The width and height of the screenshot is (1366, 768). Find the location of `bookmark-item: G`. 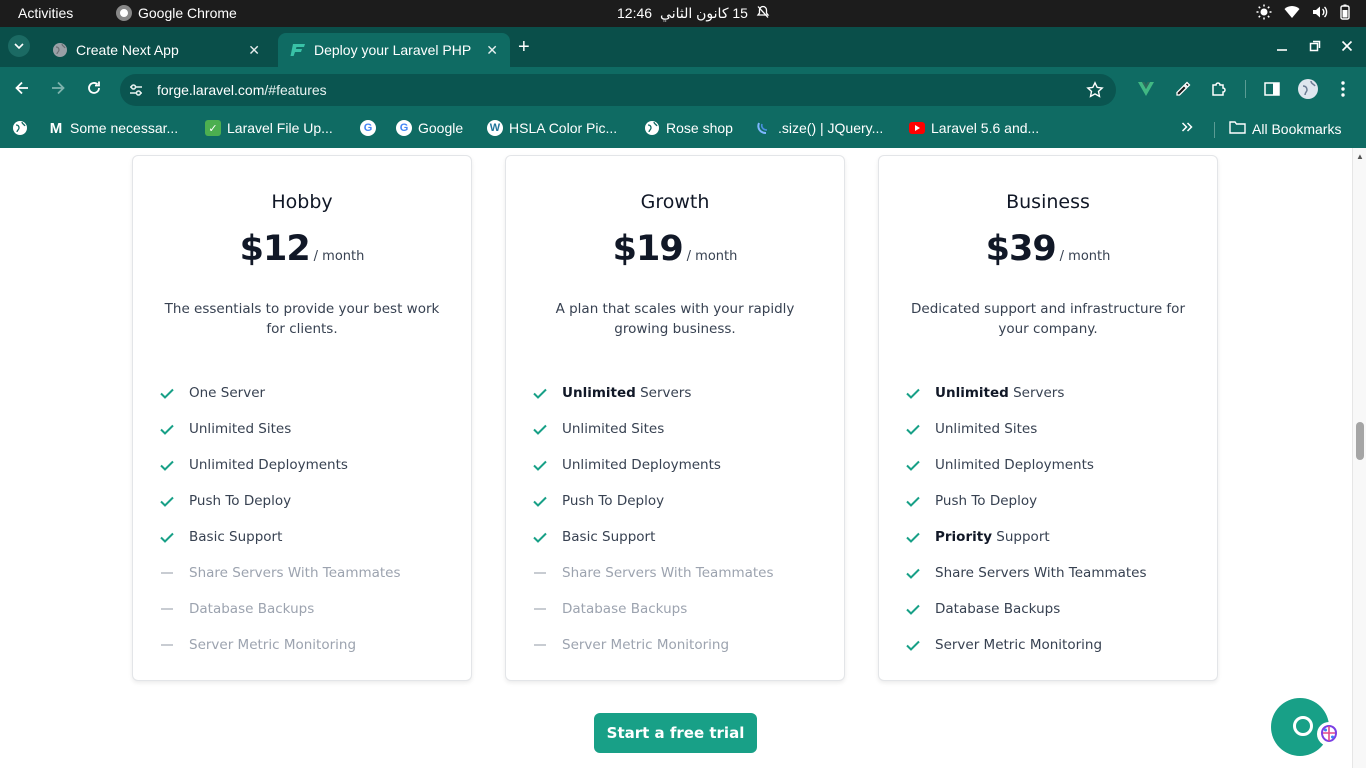

bookmark-item: G is located at coordinates (368, 128).